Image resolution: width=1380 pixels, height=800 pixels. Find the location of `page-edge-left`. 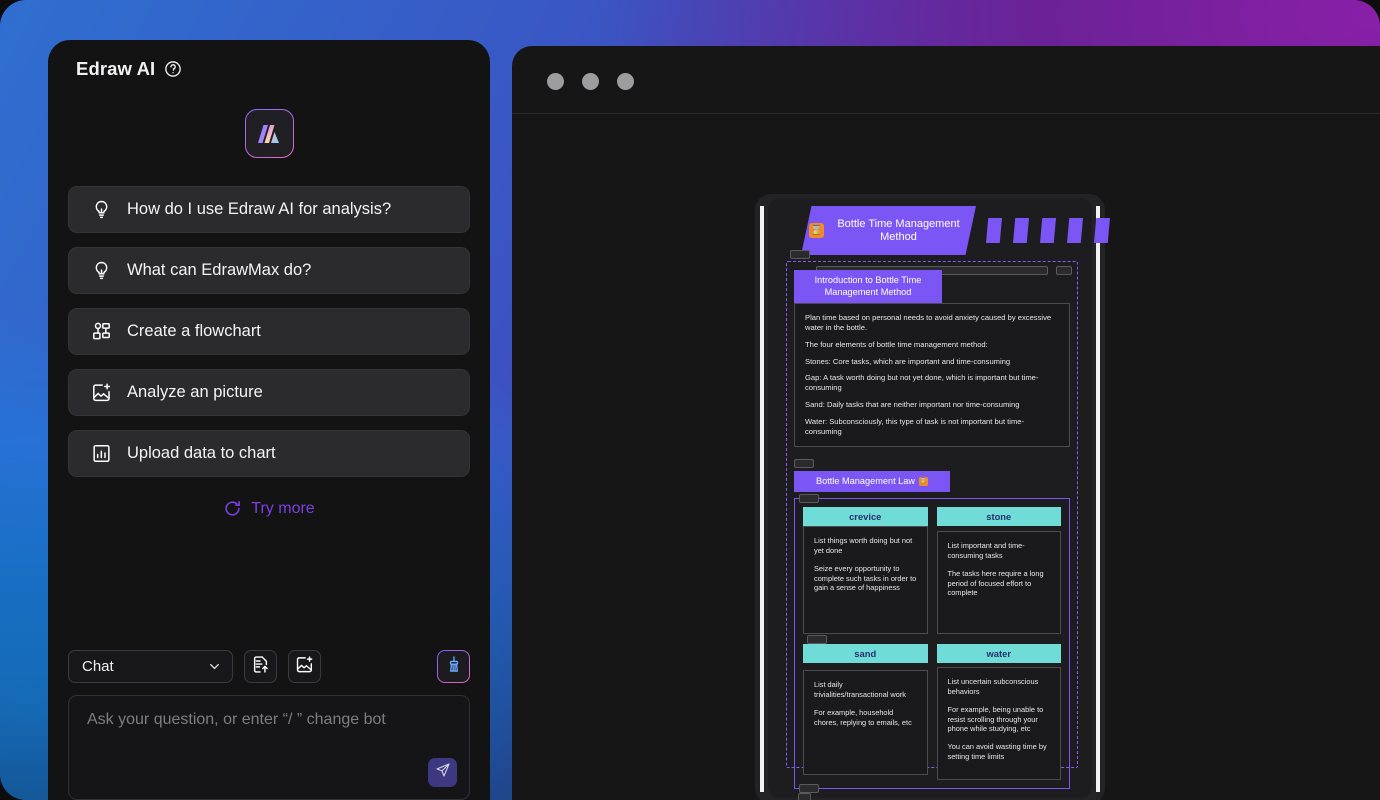

page-edge-left is located at coordinates (762, 499).